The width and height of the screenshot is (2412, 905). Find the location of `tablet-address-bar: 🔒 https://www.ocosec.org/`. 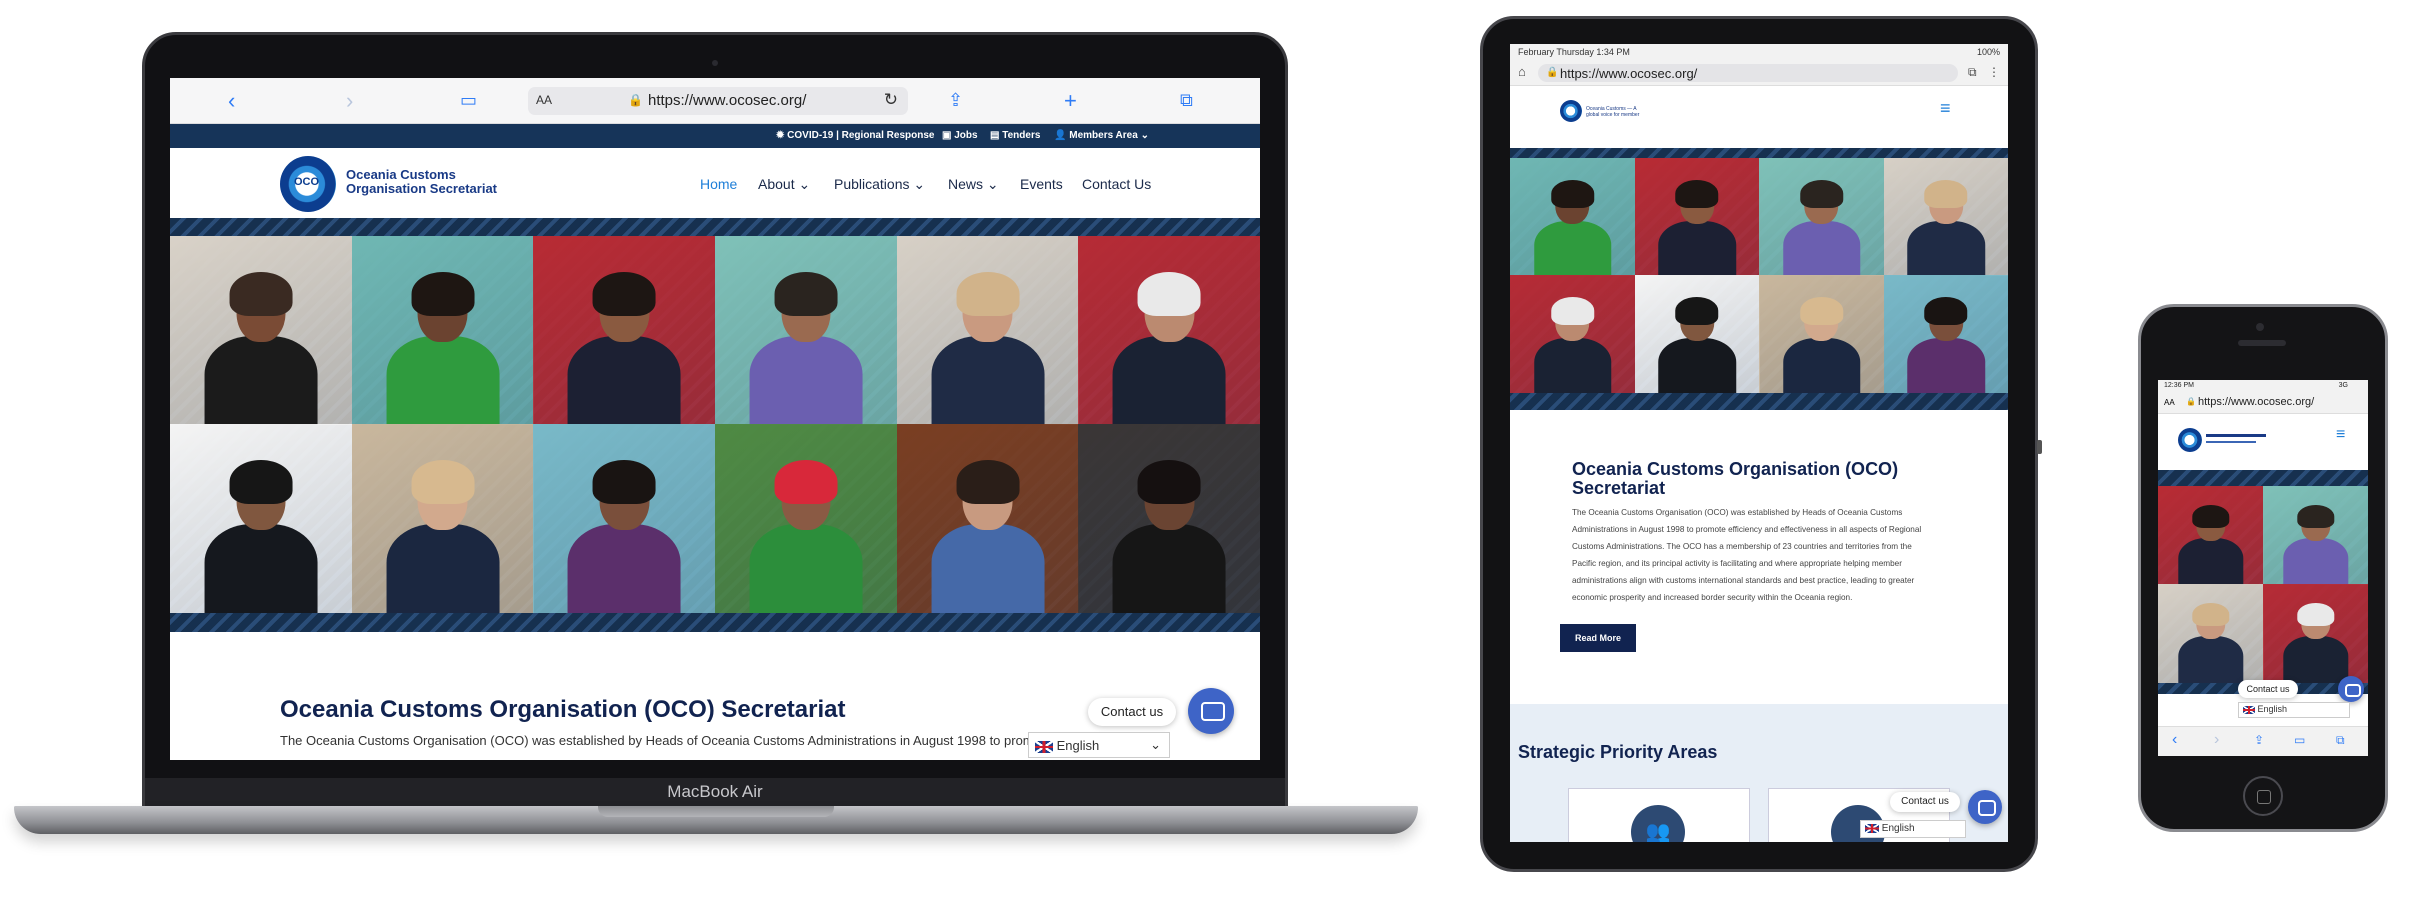

tablet-address-bar: 🔒 https://www.ocosec.org/ is located at coordinates (1748, 73).